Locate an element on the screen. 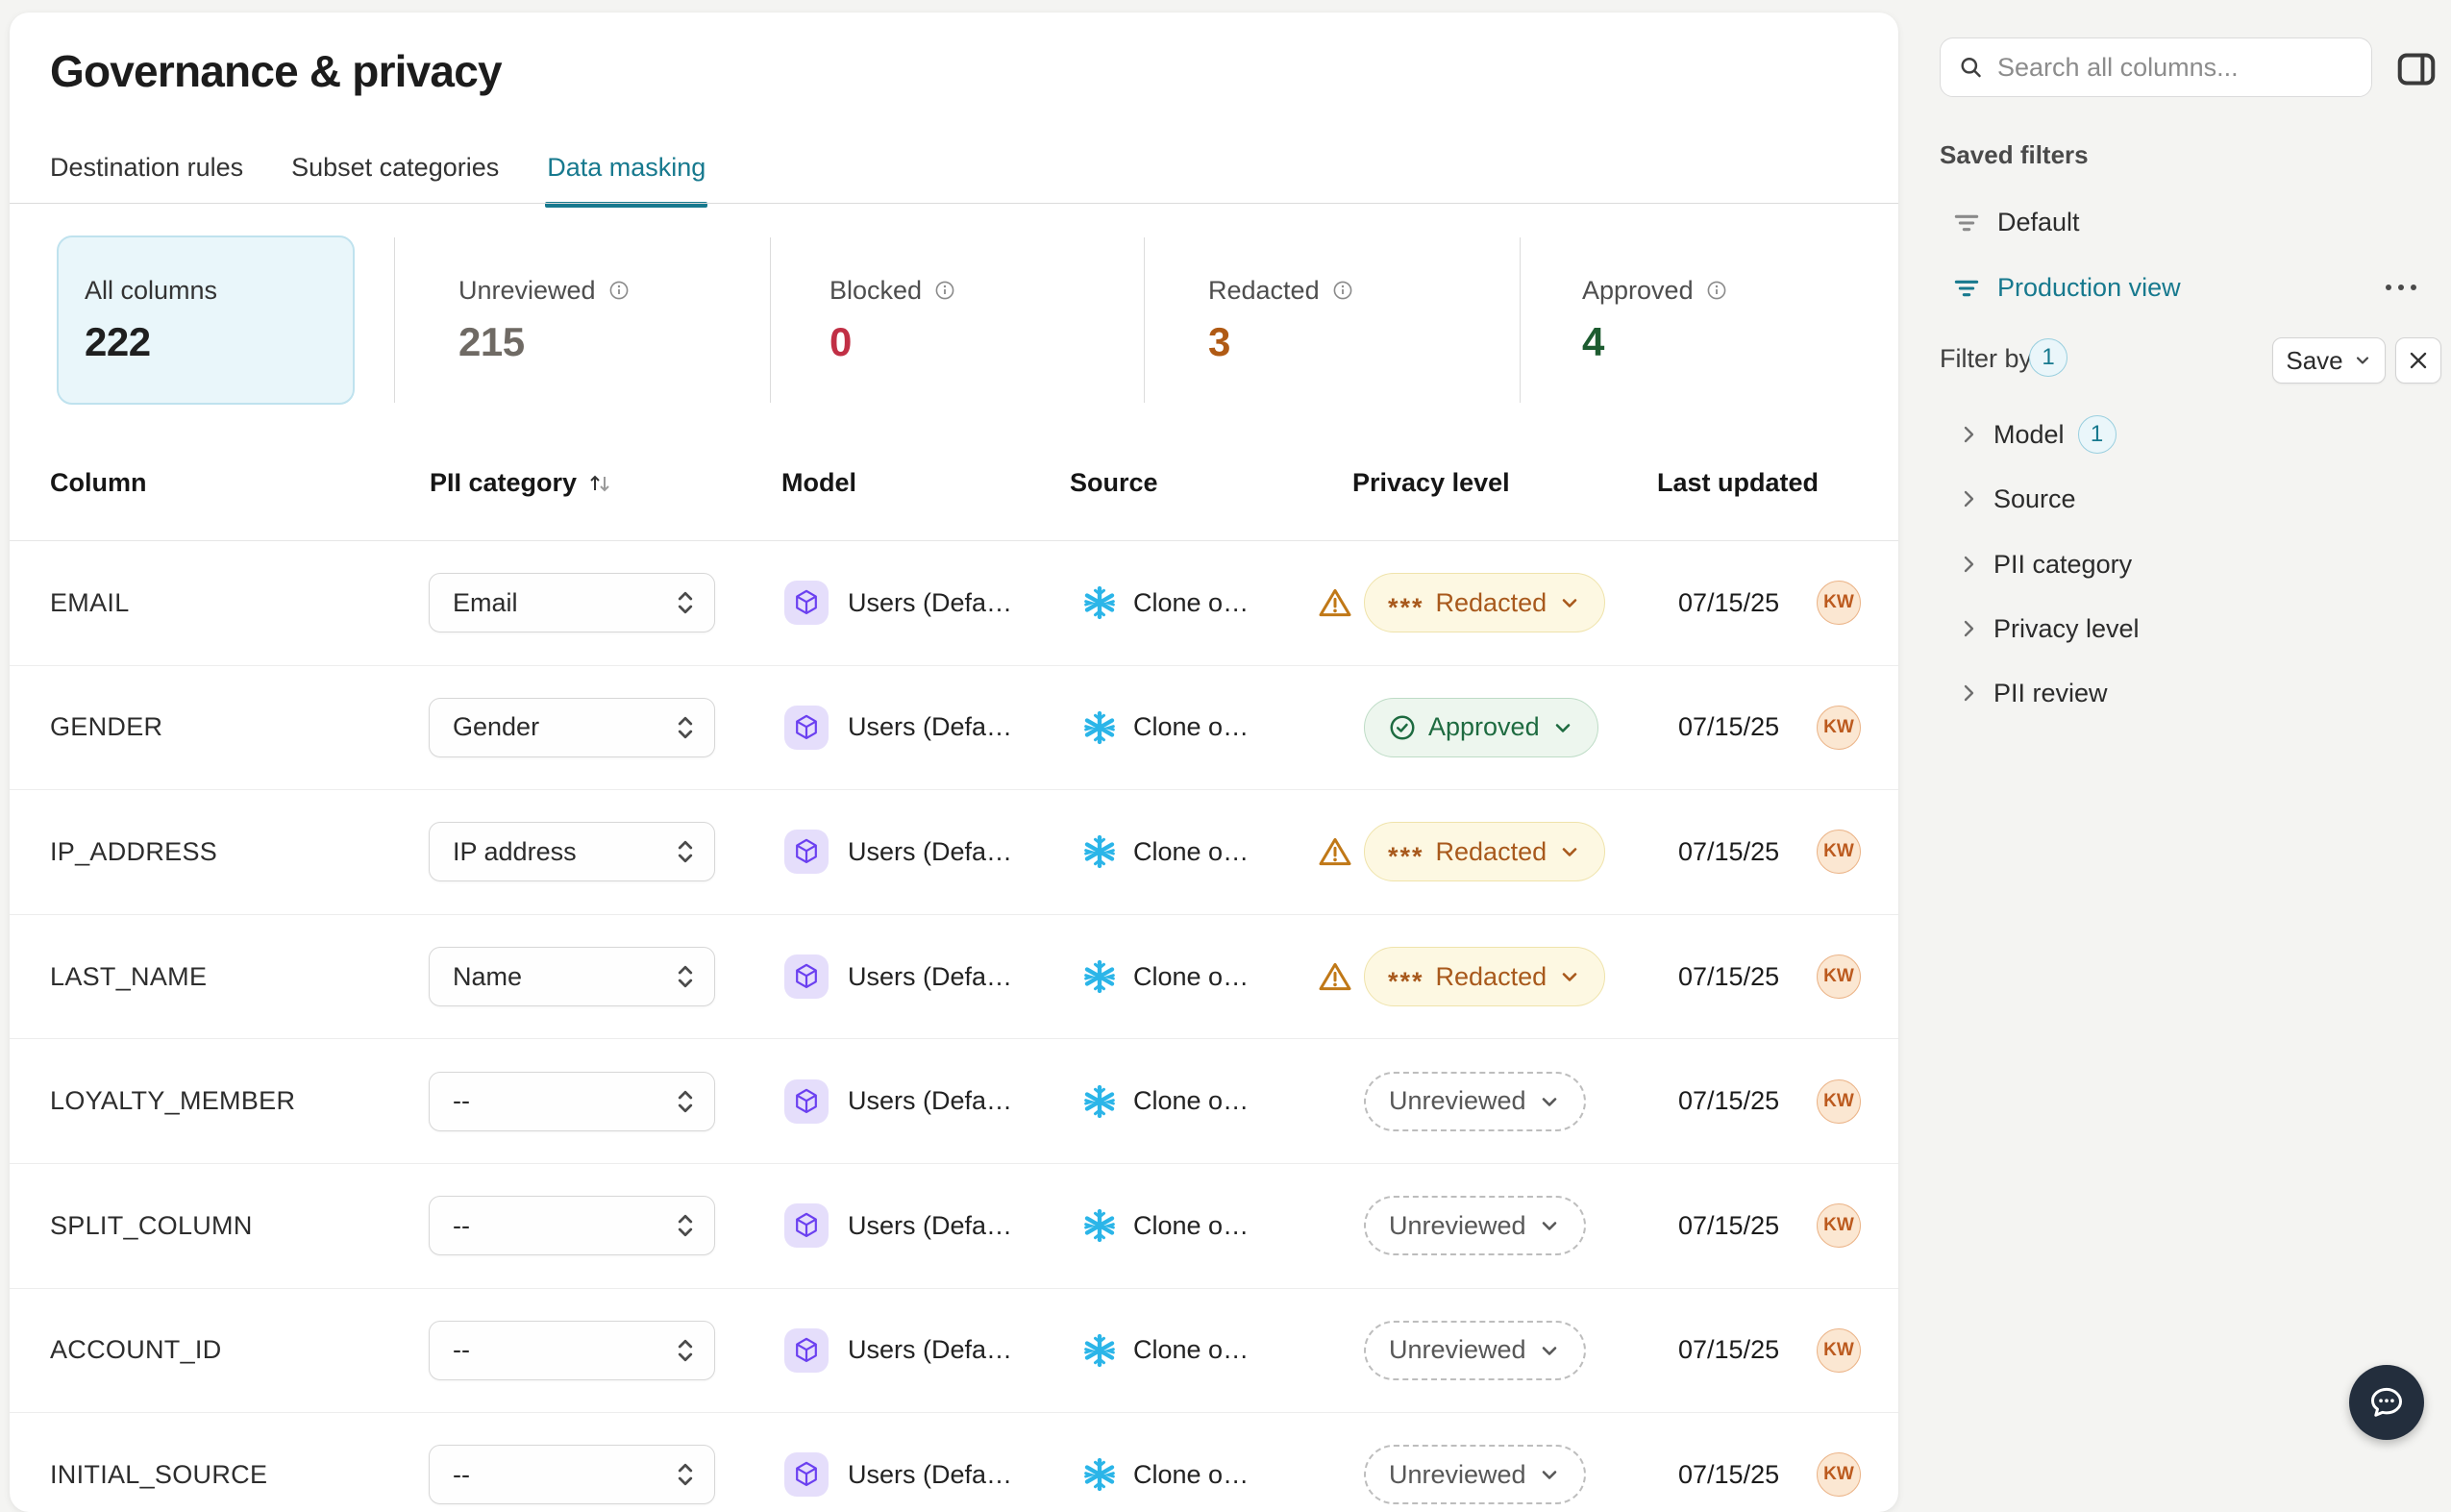 Image resolution: width=2451 pixels, height=1512 pixels. filter-group-source: Source is located at coordinates (2017, 499).